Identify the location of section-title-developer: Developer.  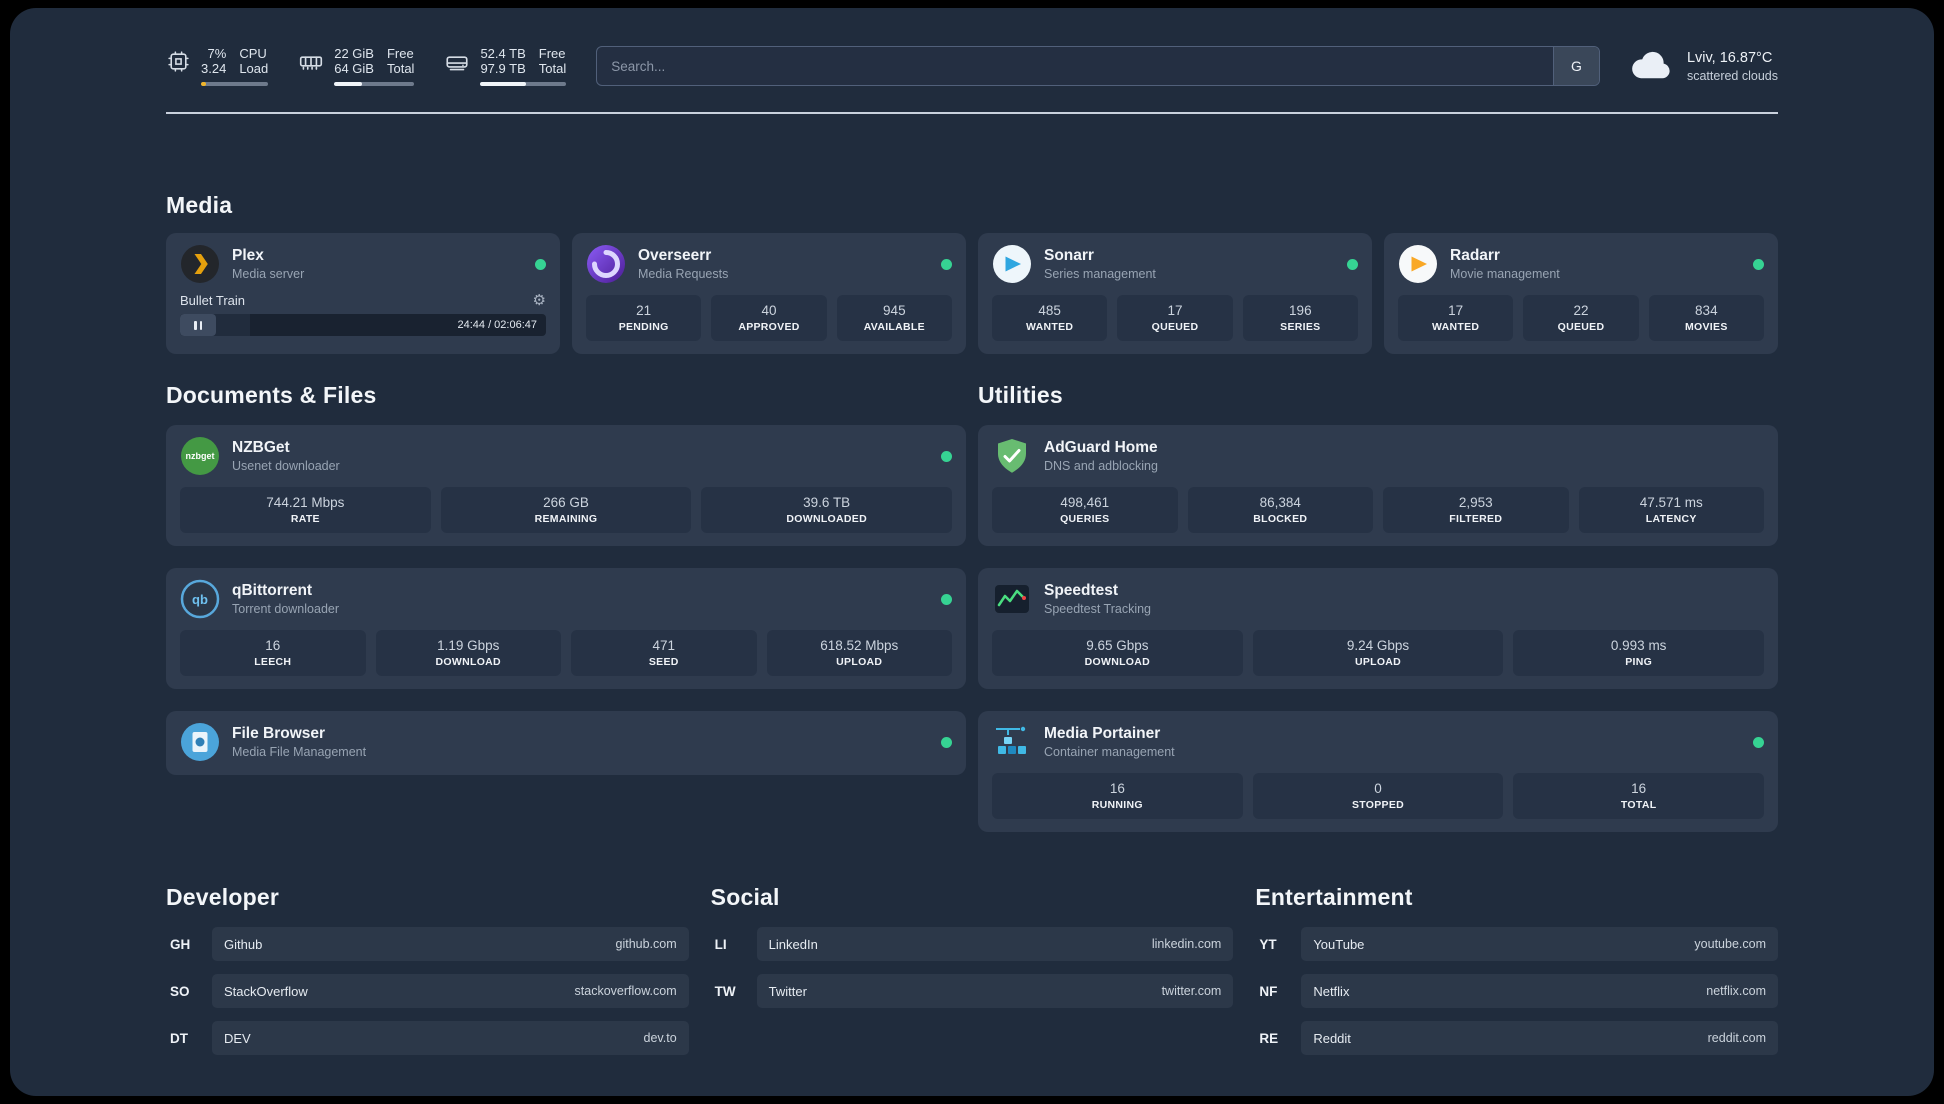
(223, 897).